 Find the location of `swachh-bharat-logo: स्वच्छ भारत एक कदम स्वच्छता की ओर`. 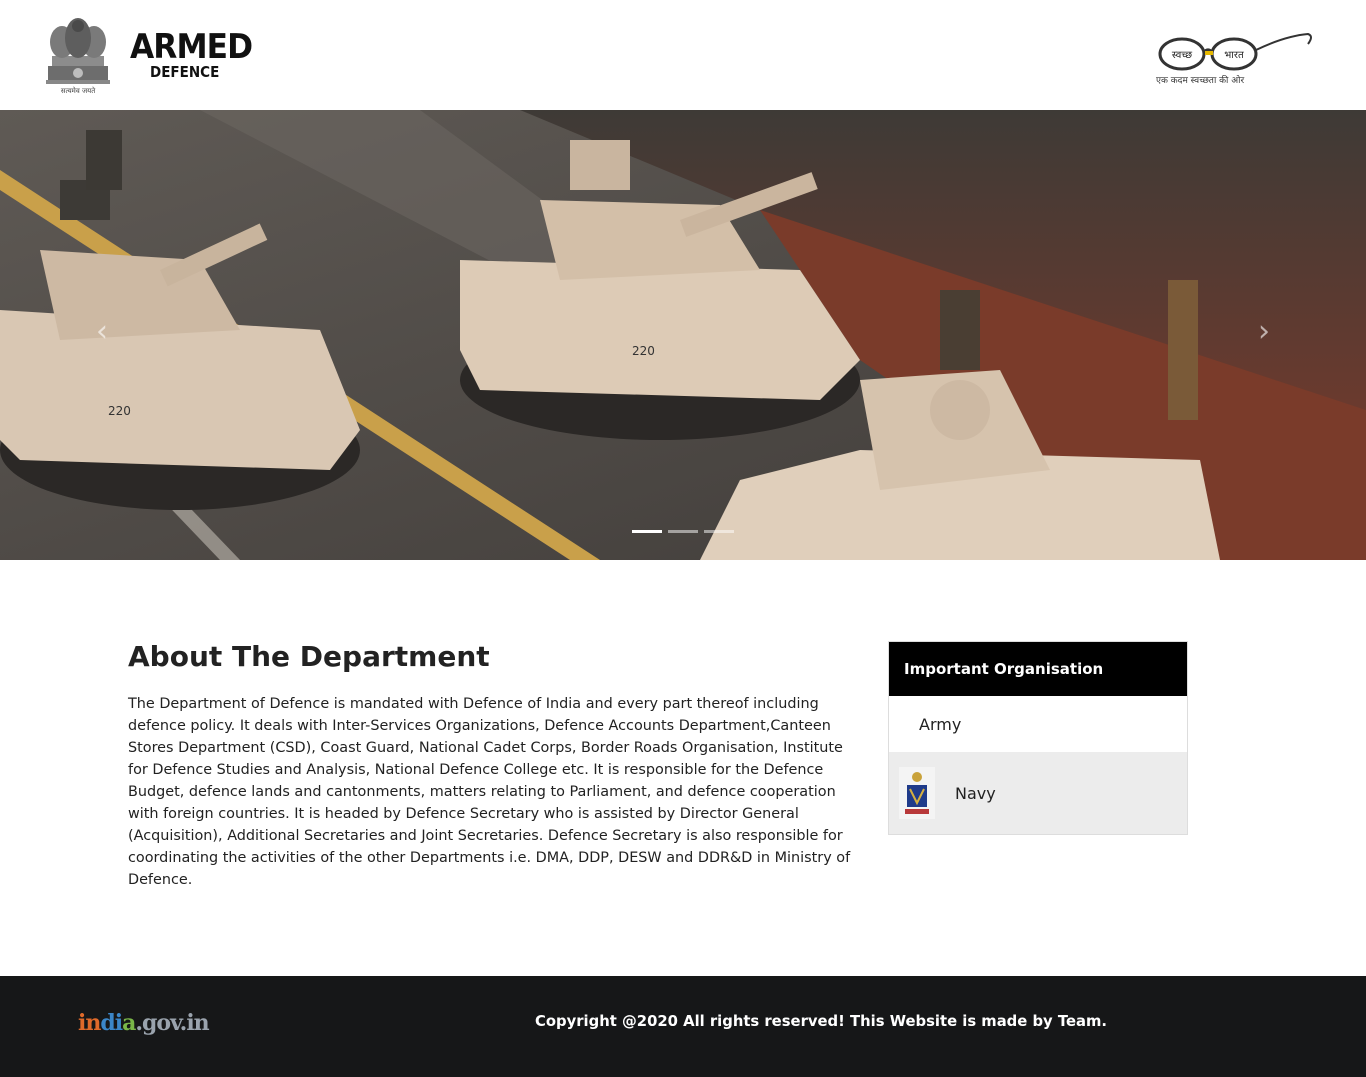

swachh-bharat-logo: स्वच्छ भारत एक कदम स्वच्छता की ओर is located at coordinates (1232, 58).